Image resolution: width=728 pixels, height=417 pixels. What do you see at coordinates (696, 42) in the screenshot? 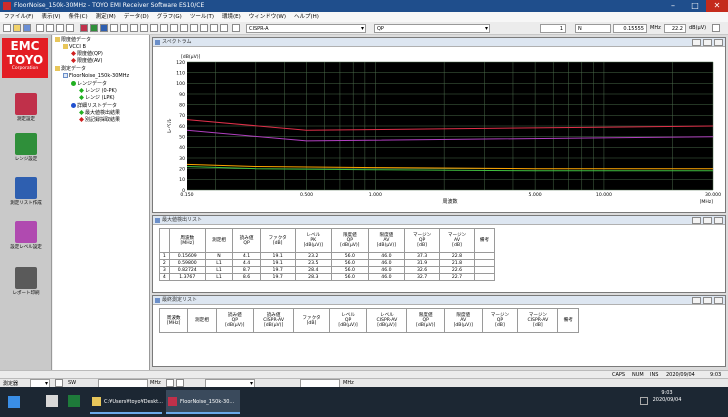
I see `spectrum-minimize-button` at bounding box center [696, 42].